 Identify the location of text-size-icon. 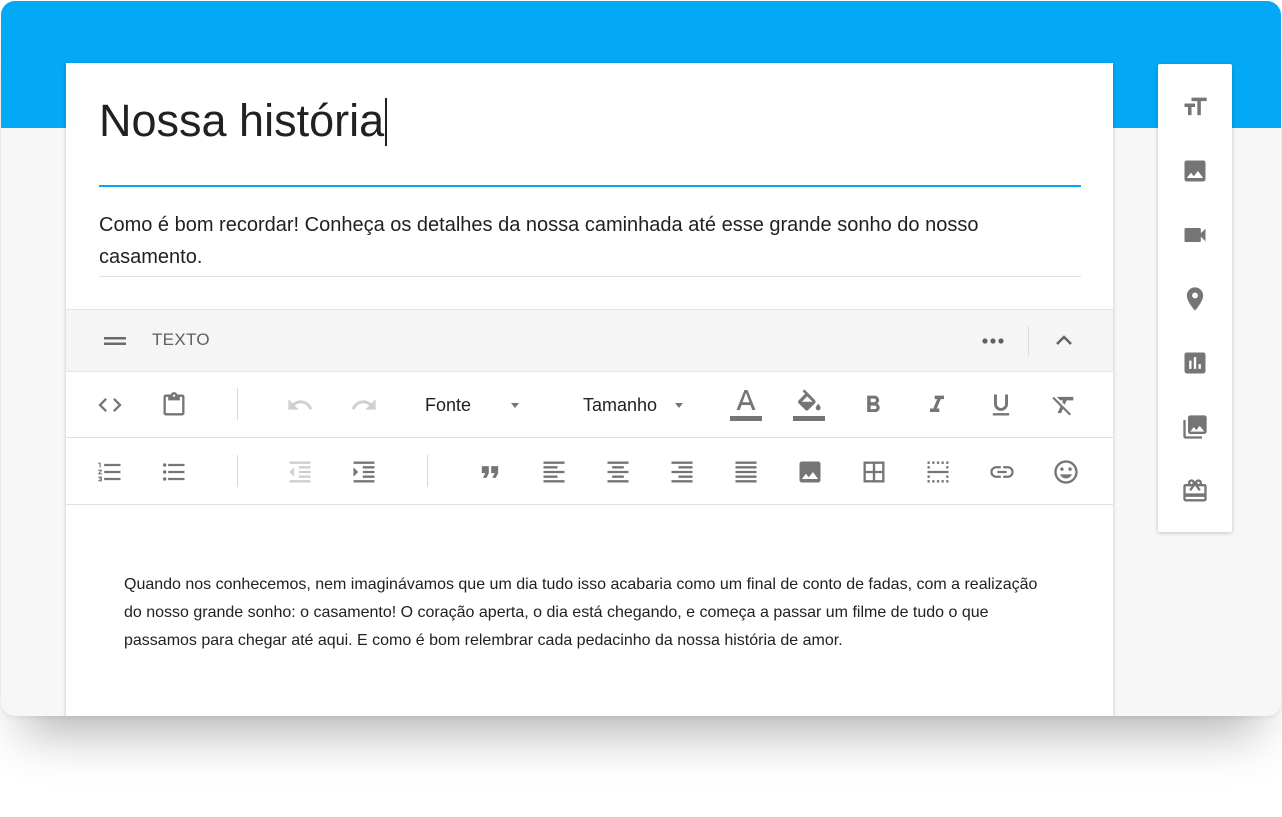
(1195, 106).